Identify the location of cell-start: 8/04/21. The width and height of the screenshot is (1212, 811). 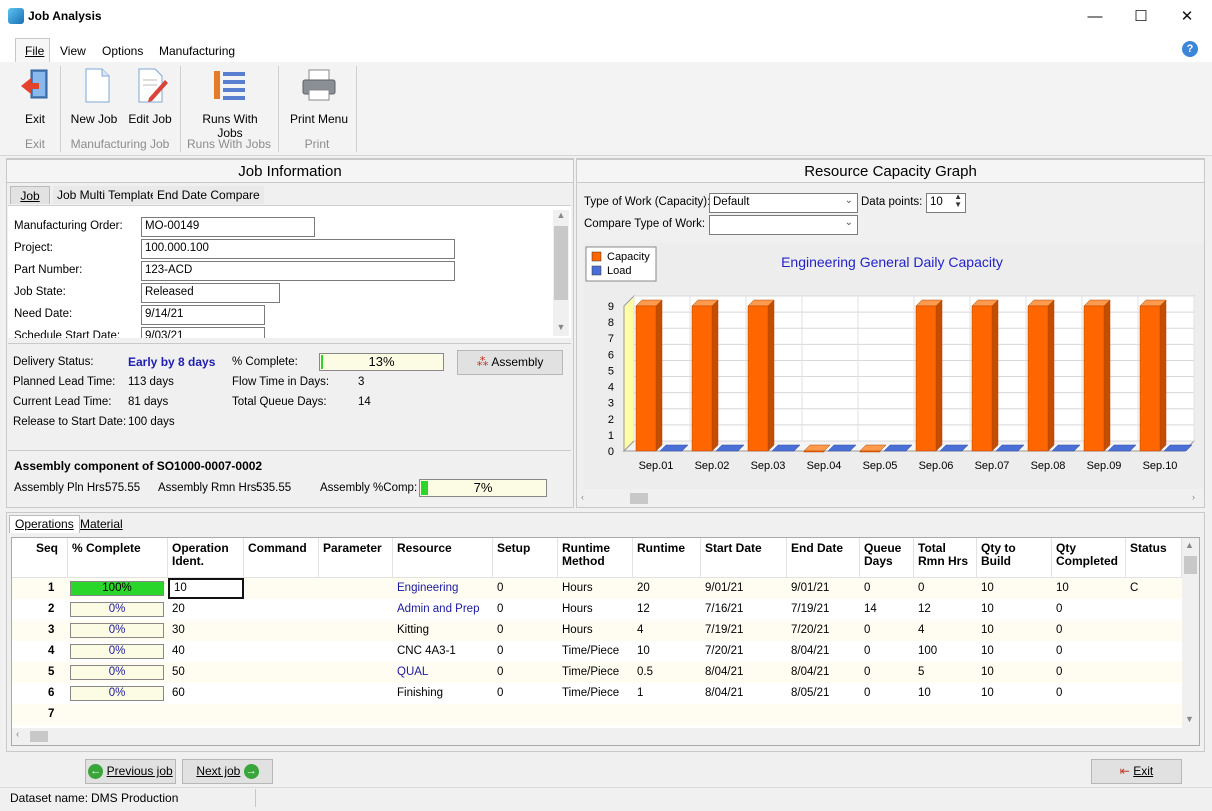
(744, 672).